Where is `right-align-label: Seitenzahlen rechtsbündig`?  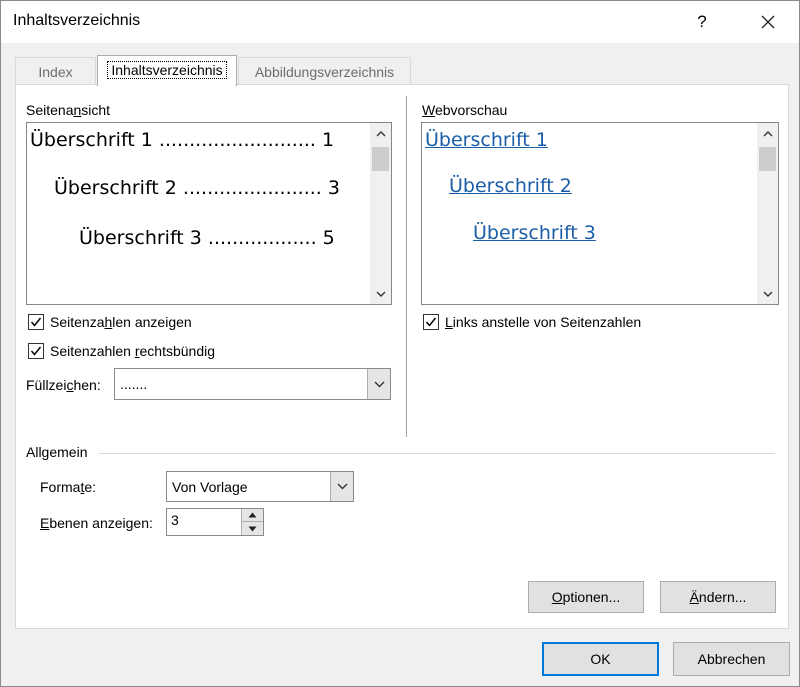
right-align-label: Seitenzahlen rechtsbündig is located at coordinates (133, 351).